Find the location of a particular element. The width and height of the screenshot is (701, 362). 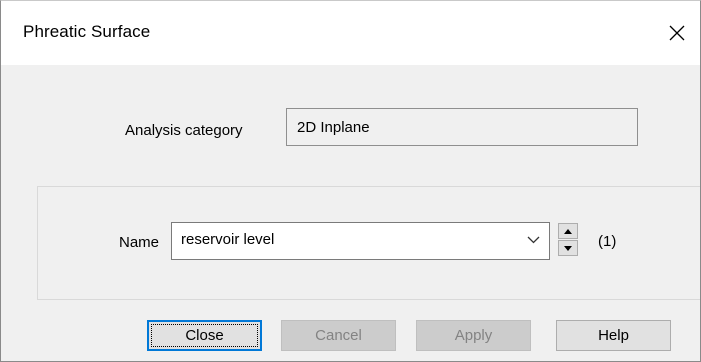

close-window-button is located at coordinates (677, 33).